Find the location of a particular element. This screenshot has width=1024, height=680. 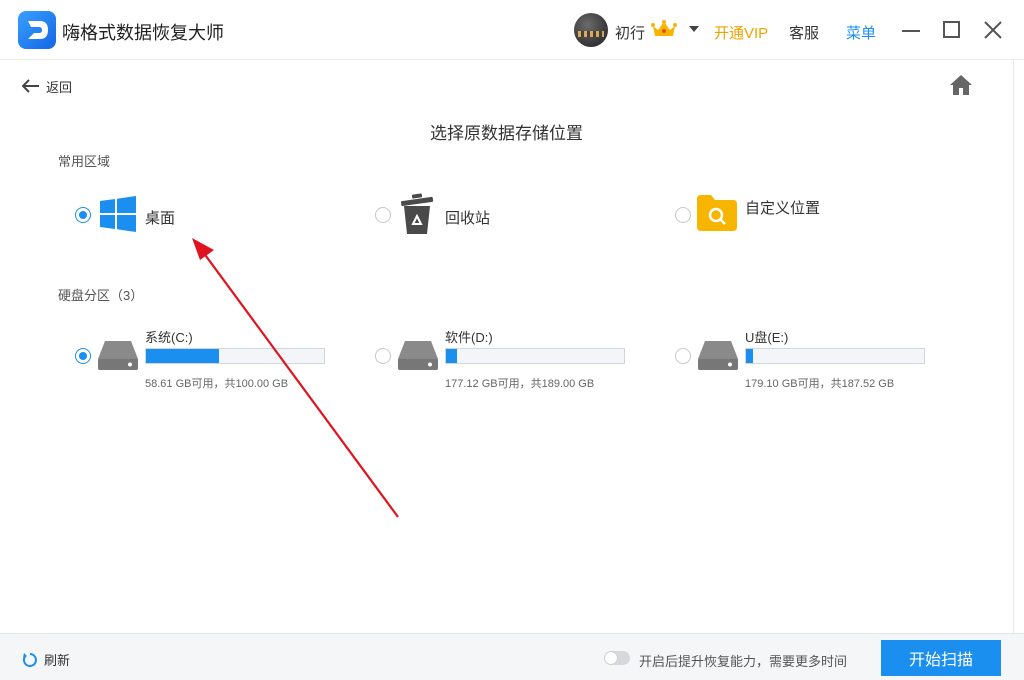

drive-d-capacity: 177.12 GB可用，共189.00 GB is located at coordinates (520, 384).